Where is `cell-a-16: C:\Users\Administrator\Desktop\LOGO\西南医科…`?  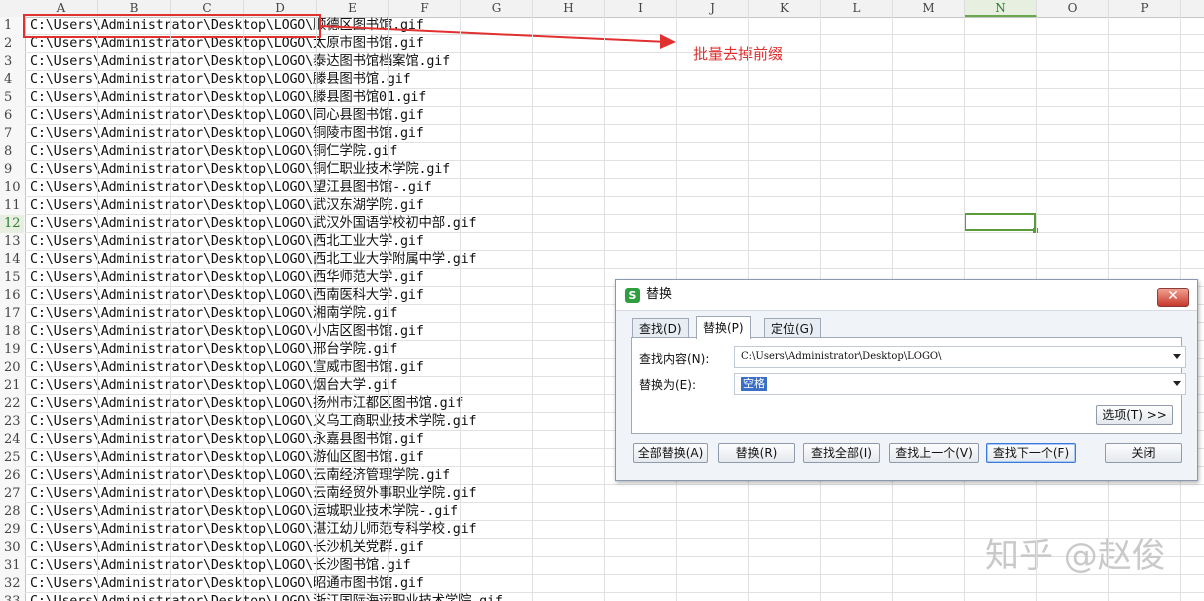 cell-a-16: C:\Users\Administrator\Desktop\LOGO\西南医科… is located at coordinates (227, 296).